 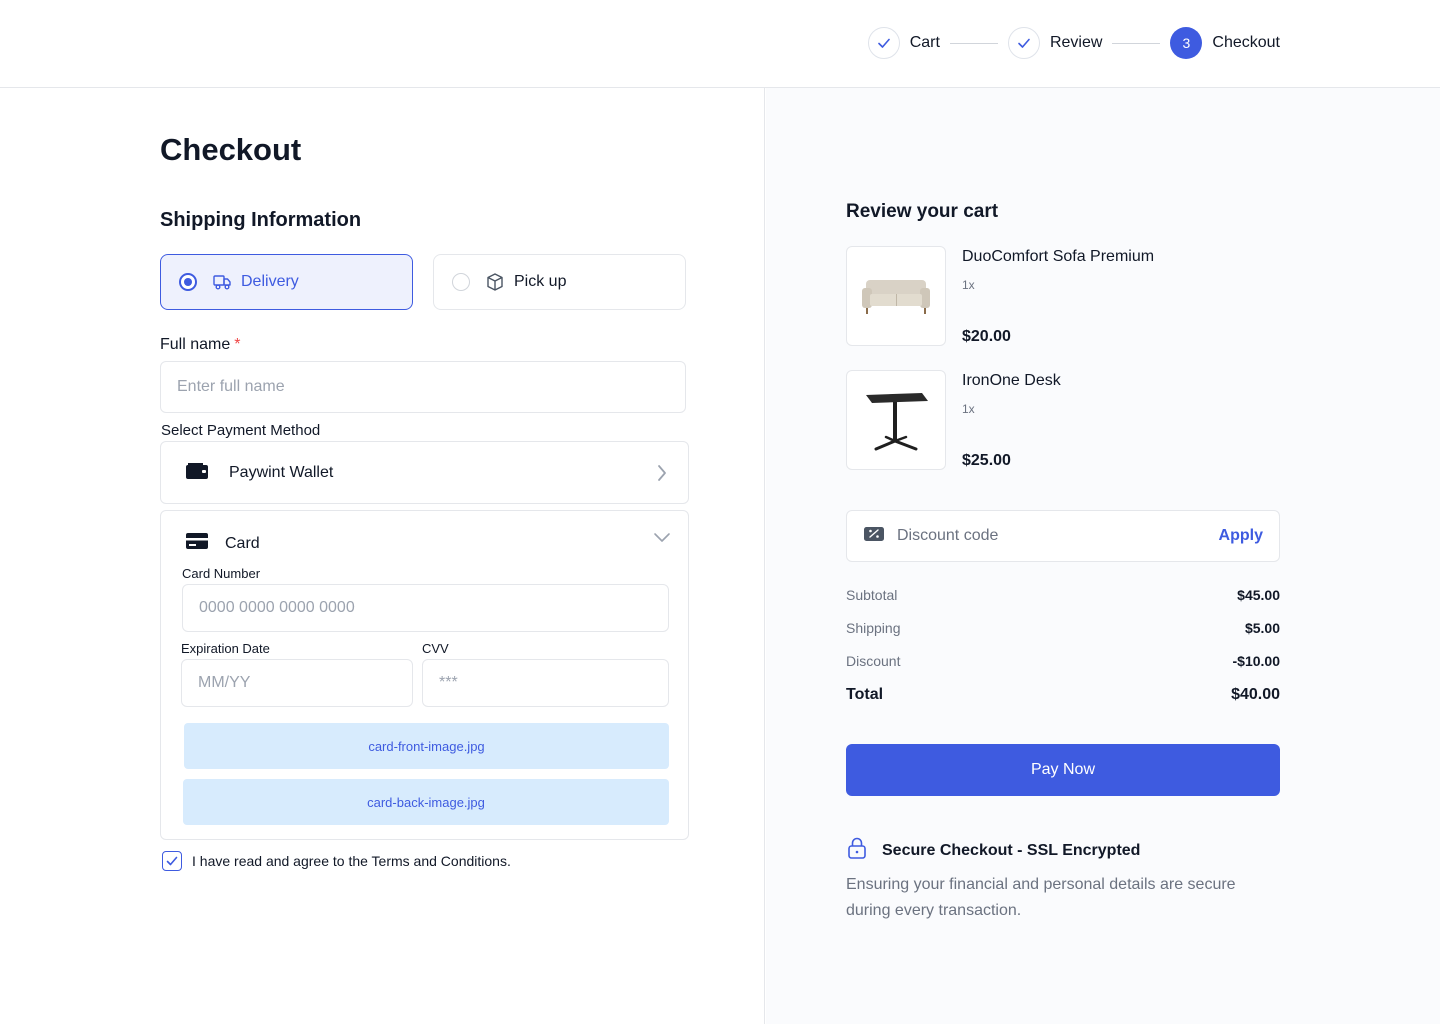 I want to click on item-name: DuoComfort Sofa Premium, so click(x=1058, y=256).